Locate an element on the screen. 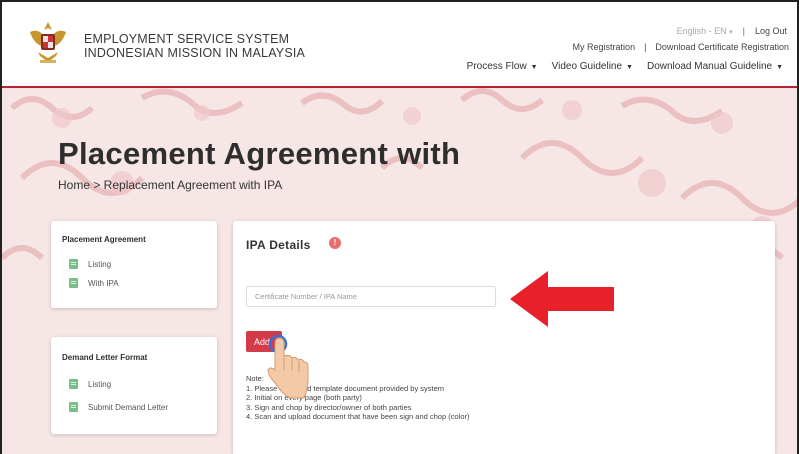 The height and width of the screenshot is (454, 799). sidebar-item-with-ipa: With IPA is located at coordinates (94, 283).